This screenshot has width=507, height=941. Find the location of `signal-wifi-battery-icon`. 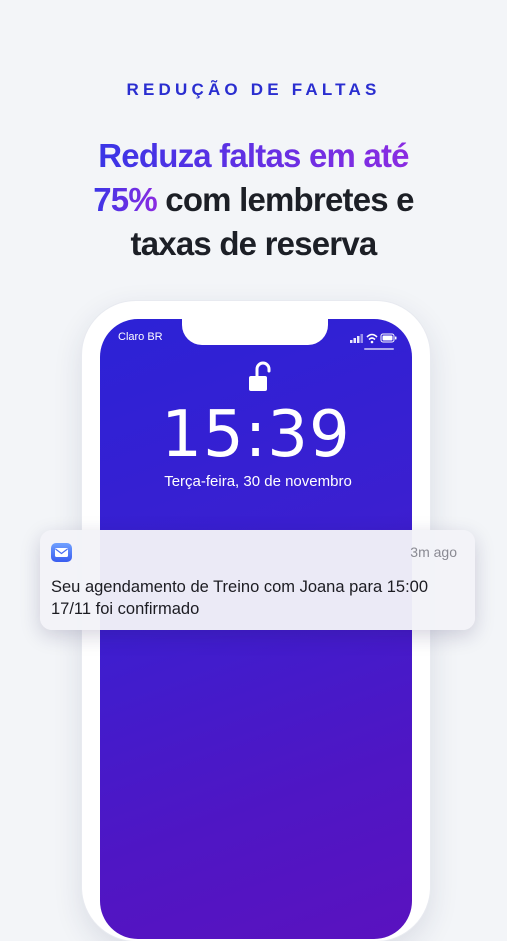

signal-wifi-battery-icon is located at coordinates (373, 338).